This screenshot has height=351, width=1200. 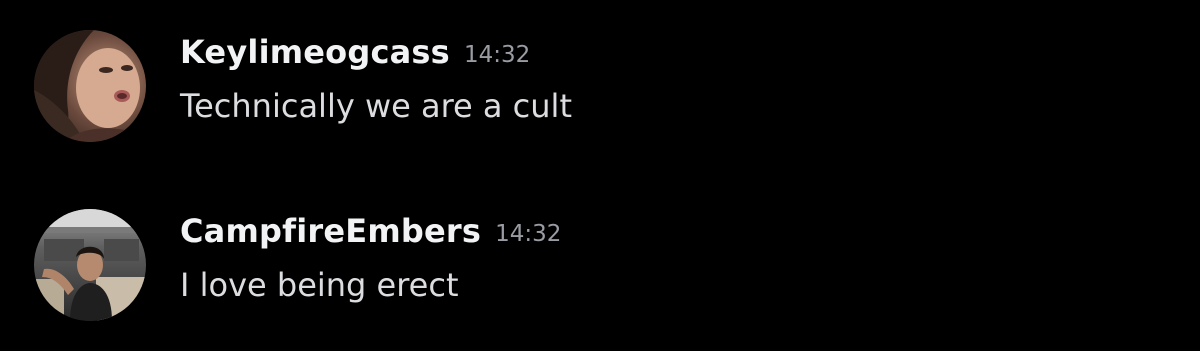 I want to click on message-header: CampfireEmbers 14:32, so click(x=370, y=231).